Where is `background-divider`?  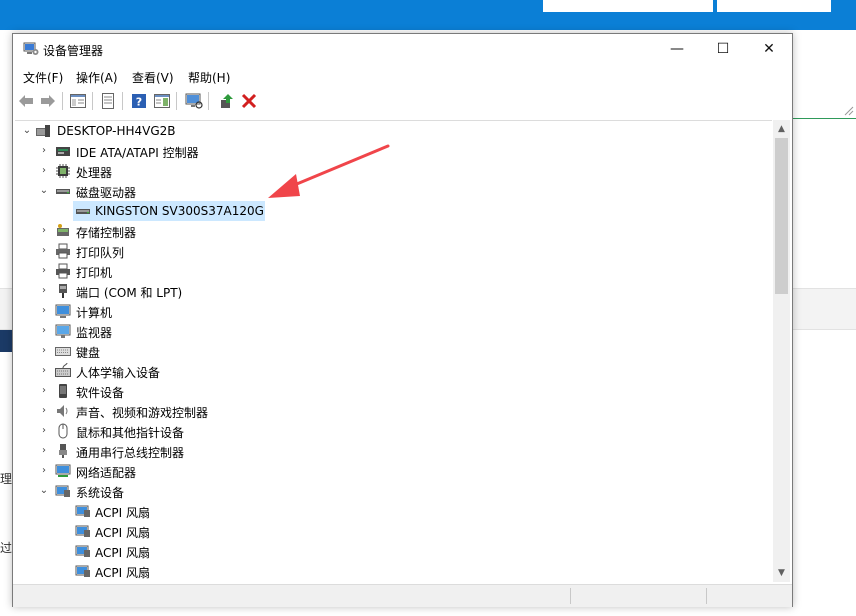 background-divider is located at coordinates (824, 118).